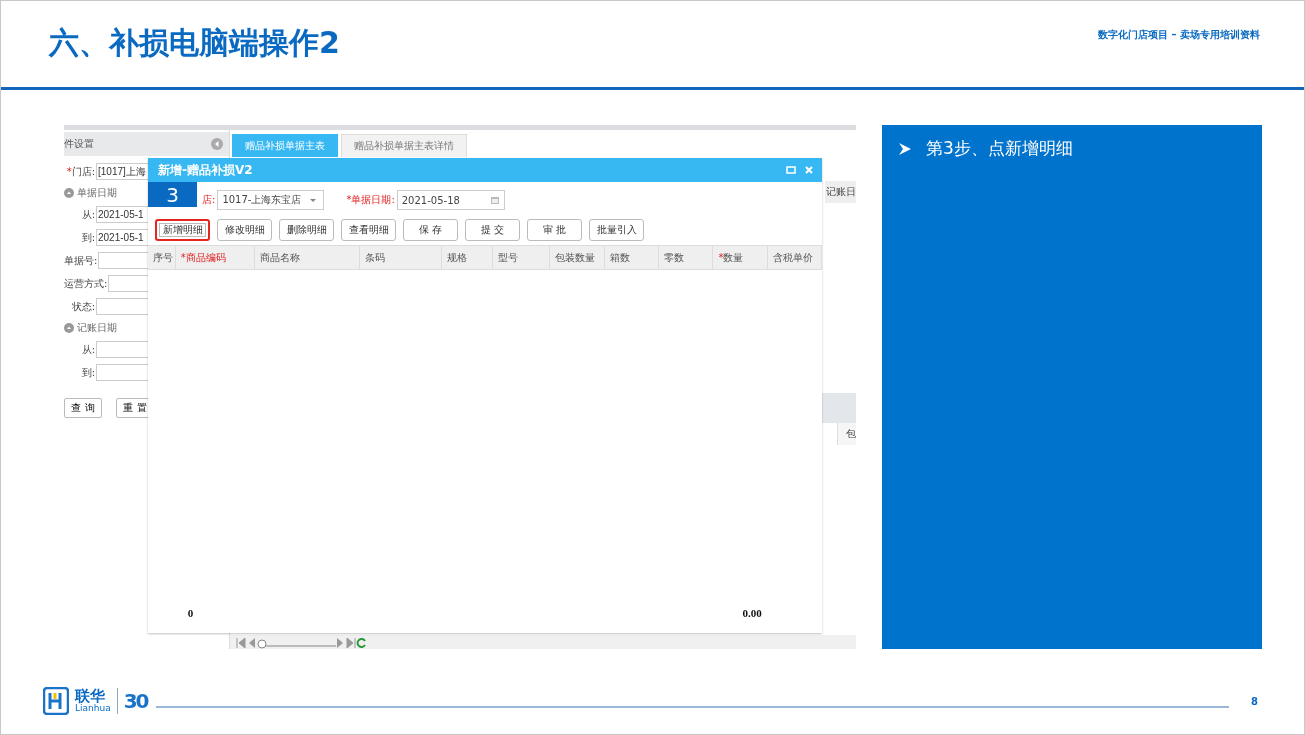 The width and height of the screenshot is (1305, 735). Describe the element at coordinates (492, 230) in the screenshot. I see `toolbar-button: 提 交` at that location.